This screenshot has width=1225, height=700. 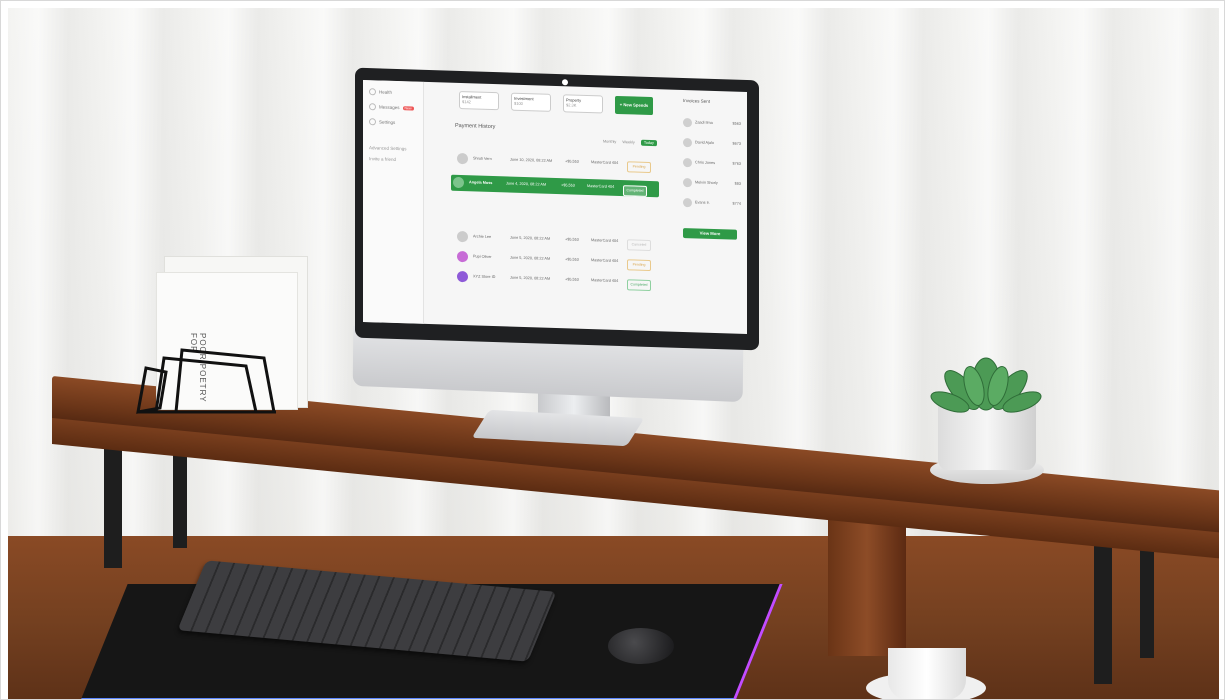 What do you see at coordinates (518, 103) in the screenshot?
I see `card-value: $100` at bounding box center [518, 103].